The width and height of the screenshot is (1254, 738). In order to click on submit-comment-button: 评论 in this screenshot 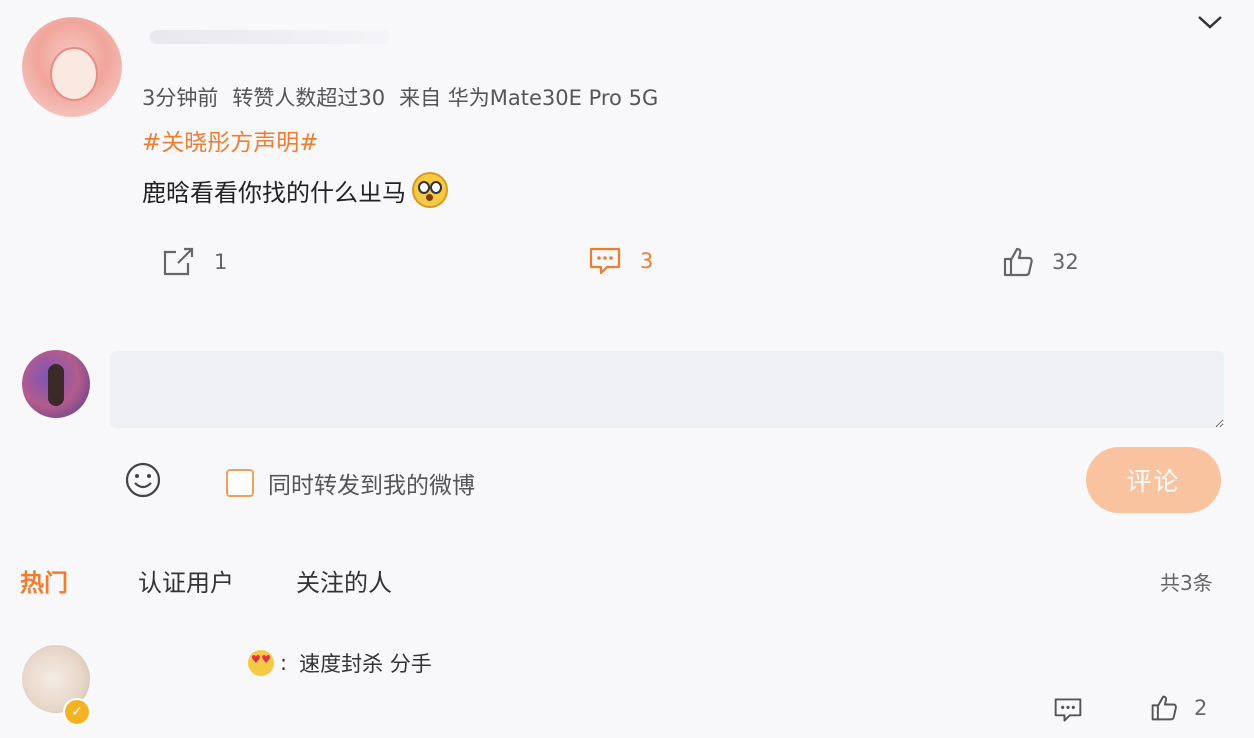, I will do `click(1153, 480)`.